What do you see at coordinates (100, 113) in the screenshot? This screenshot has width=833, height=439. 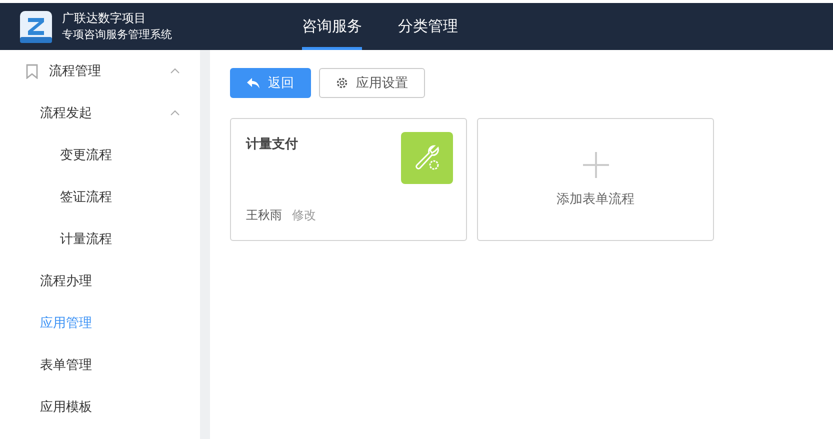 I see `sidebar-item: 流程发起` at bounding box center [100, 113].